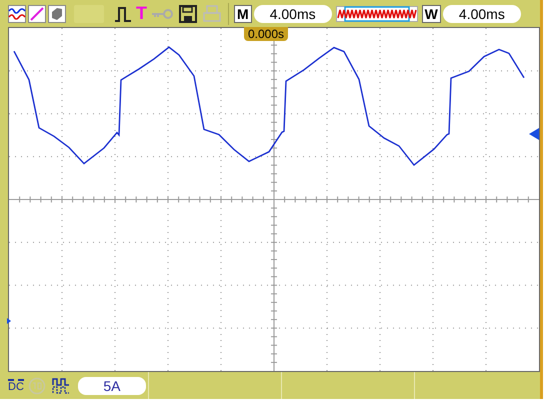 The width and height of the screenshot is (550, 409). What do you see at coordinates (534, 134) in the screenshot?
I see `trigger-level-marker-icon` at bounding box center [534, 134].